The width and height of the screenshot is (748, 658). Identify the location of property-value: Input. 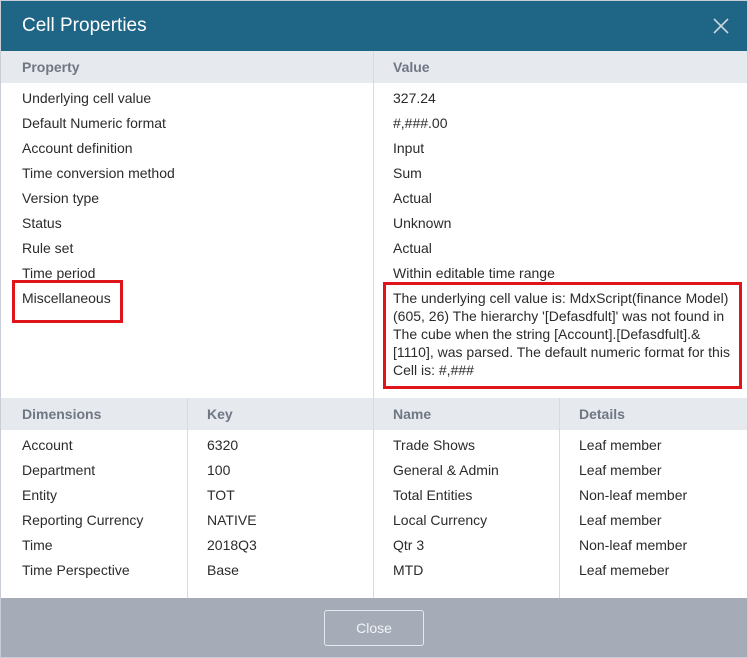
(409, 148).